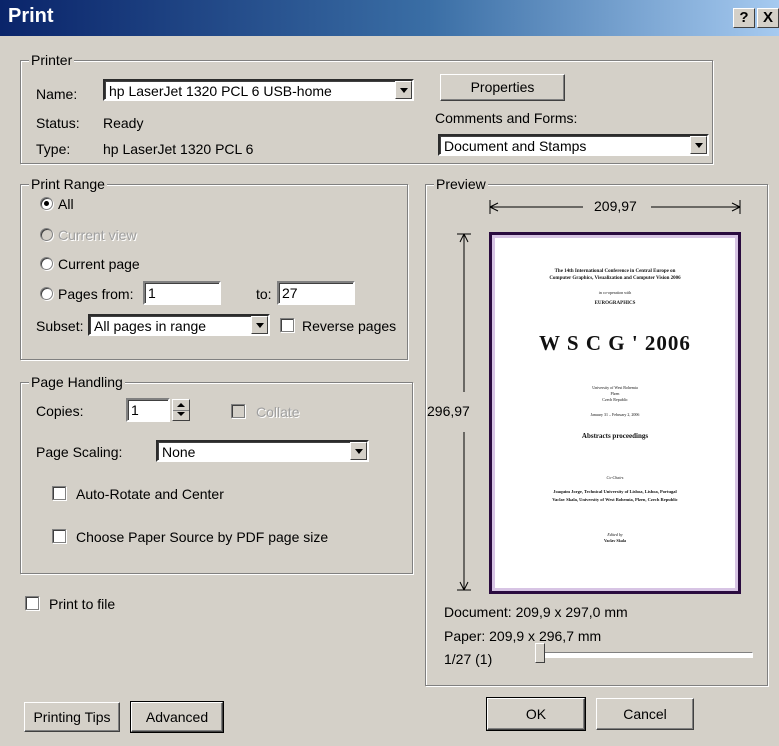 The image size is (779, 746). I want to click on printer-type-label: Type:, so click(53, 149).